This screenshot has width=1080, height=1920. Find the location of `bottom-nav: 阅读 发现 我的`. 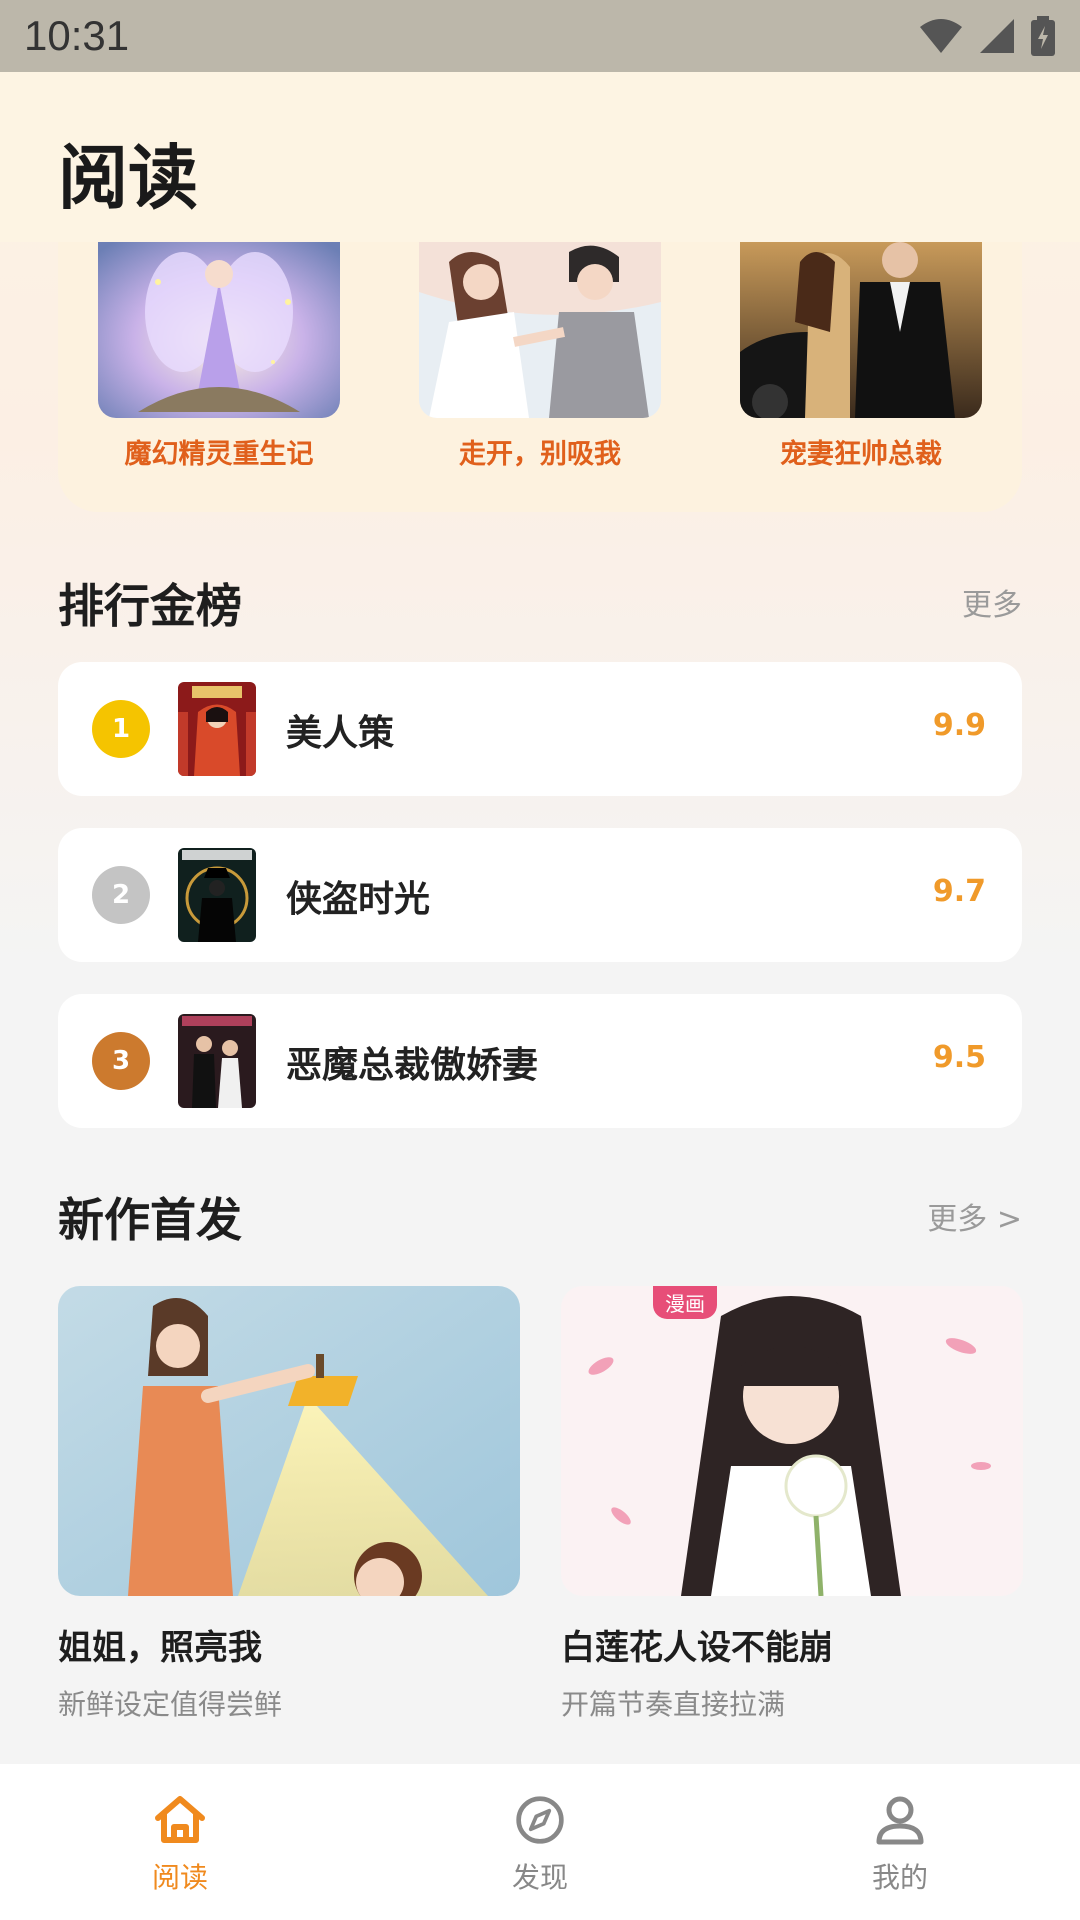

bottom-nav: 阅读 发现 我的 is located at coordinates (540, 1842).